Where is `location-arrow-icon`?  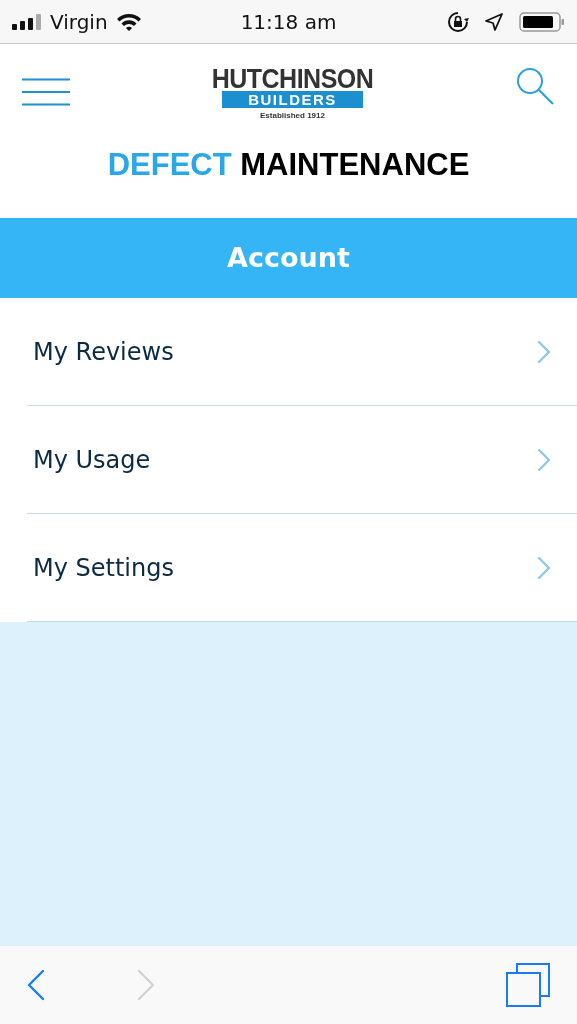 location-arrow-icon is located at coordinates (494, 21).